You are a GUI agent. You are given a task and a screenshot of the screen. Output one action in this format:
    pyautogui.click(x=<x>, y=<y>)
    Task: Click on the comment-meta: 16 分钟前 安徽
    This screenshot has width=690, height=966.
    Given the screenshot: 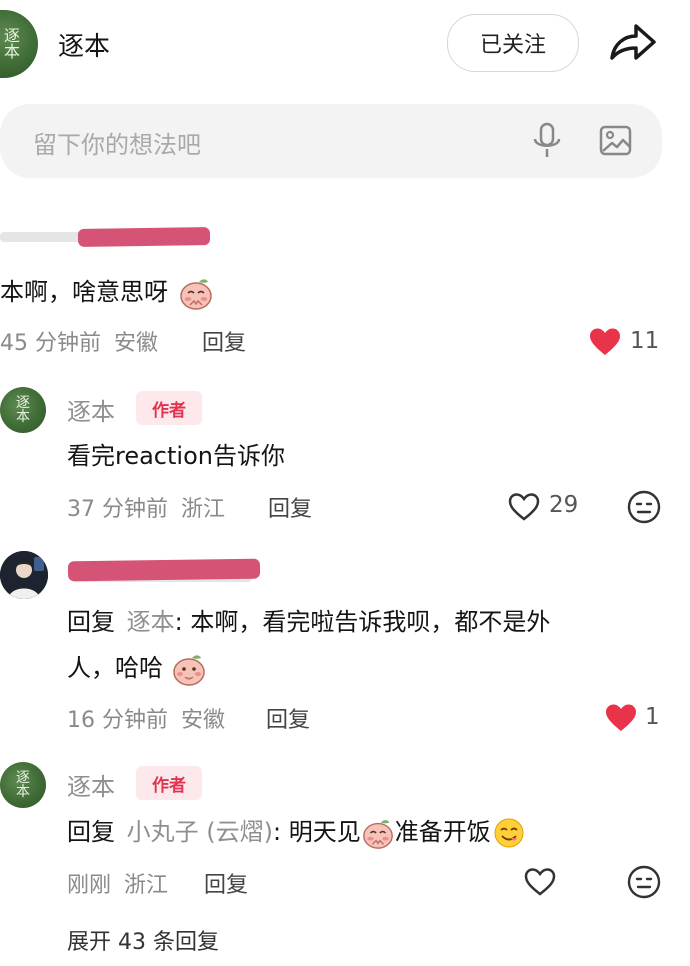 What is the action you would take?
    pyautogui.click(x=146, y=718)
    